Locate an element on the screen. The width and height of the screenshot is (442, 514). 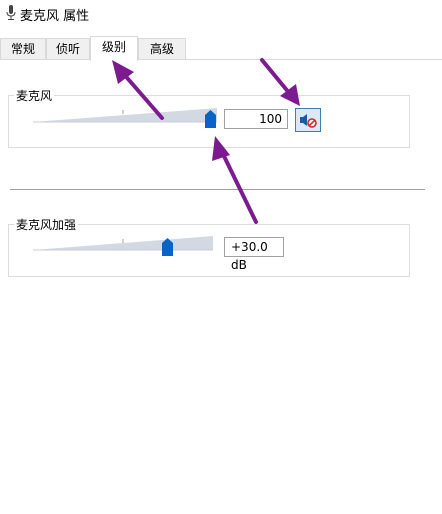
microphone-level-input: 100 is located at coordinates (256, 119).